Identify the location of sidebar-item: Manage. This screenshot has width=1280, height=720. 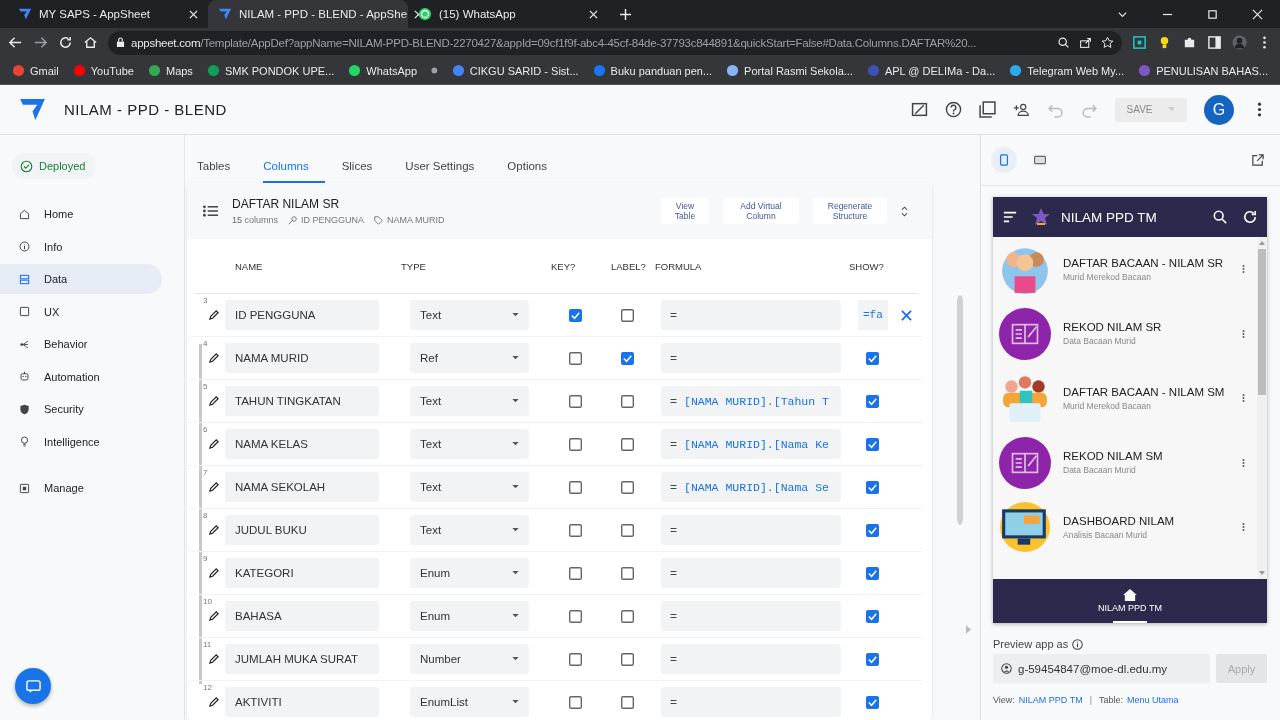
(81, 488).